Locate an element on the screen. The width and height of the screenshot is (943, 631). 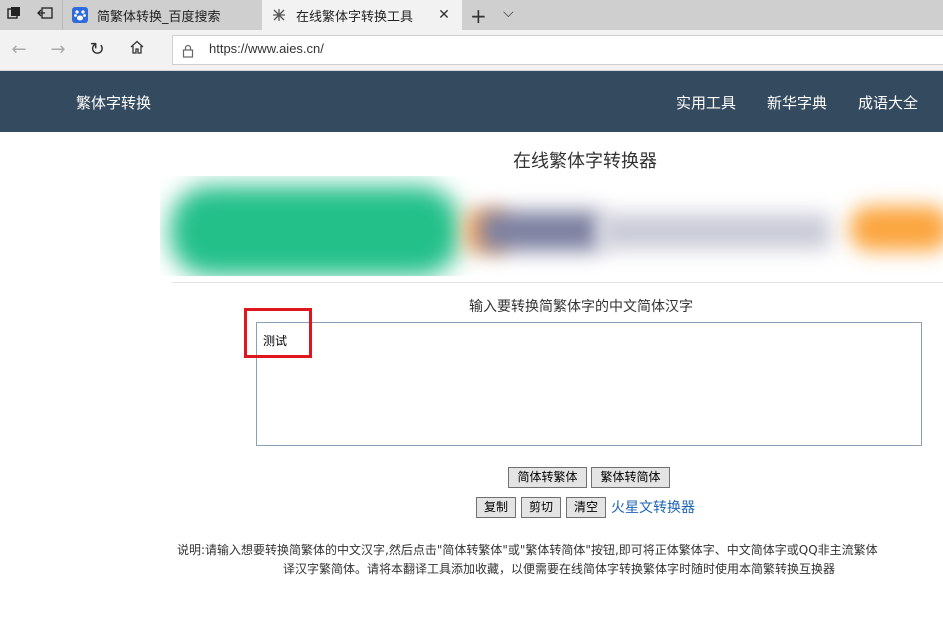
home-icon is located at coordinates (137, 50).